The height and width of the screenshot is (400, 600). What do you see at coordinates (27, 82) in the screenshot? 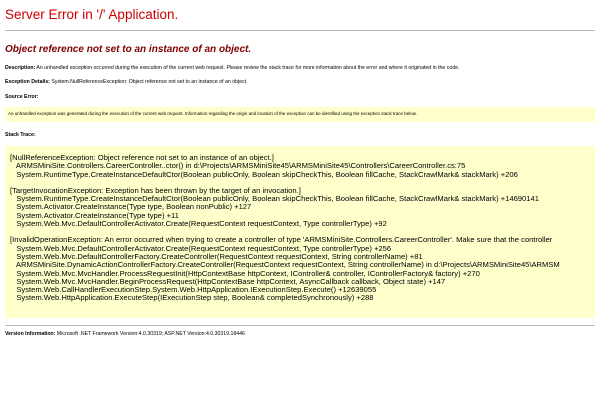
I see `exception-details-label: Exception Details:` at bounding box center [27, 82].